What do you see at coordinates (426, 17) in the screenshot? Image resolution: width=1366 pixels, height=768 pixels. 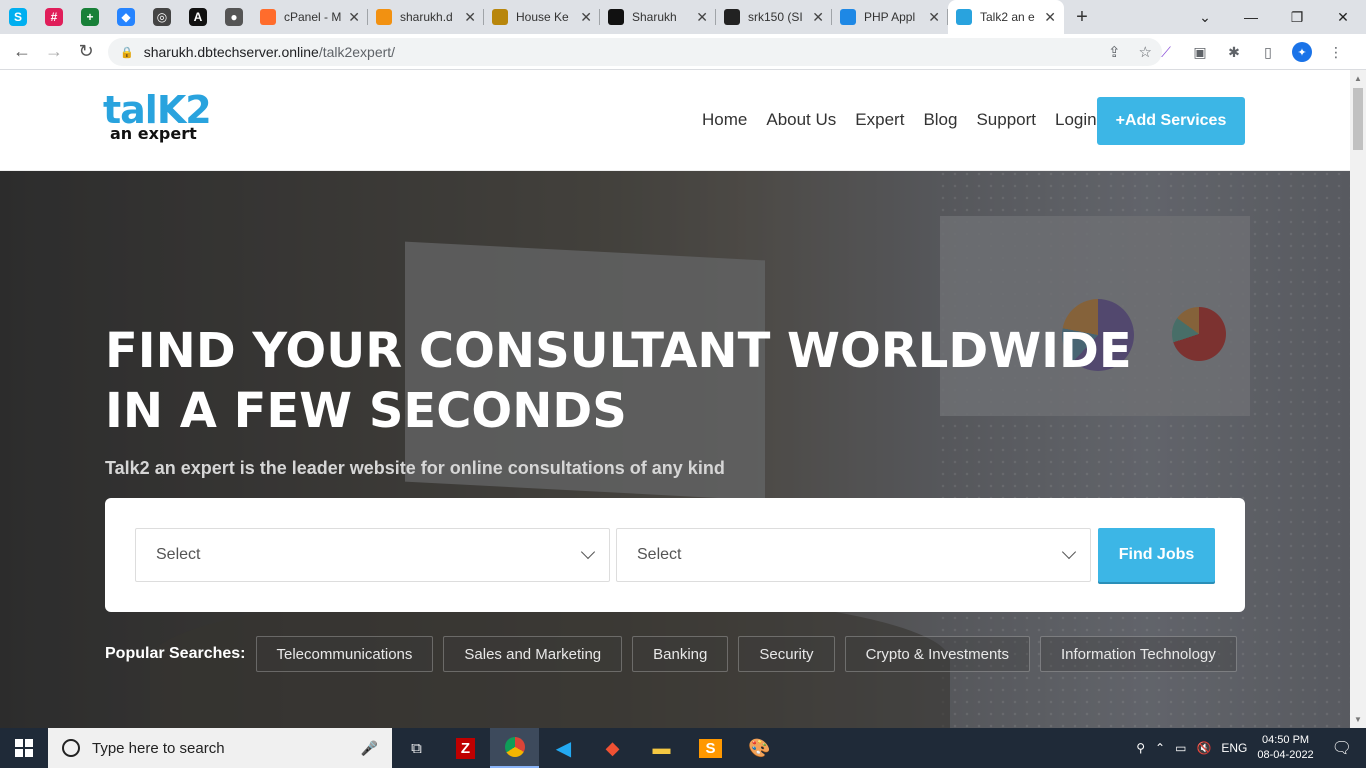 I see `browser-tab: sharukh.d ✕` at bounding box center [426, 17].